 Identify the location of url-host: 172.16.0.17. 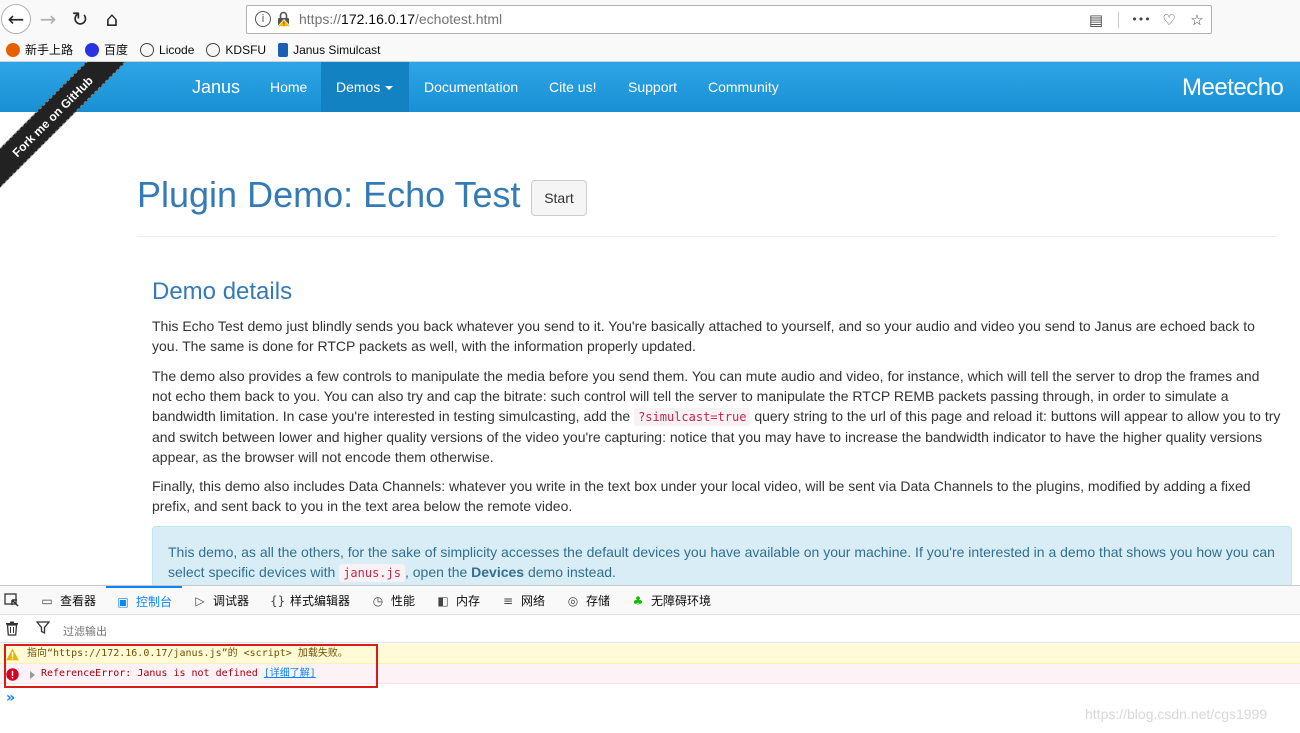
(378, 19).